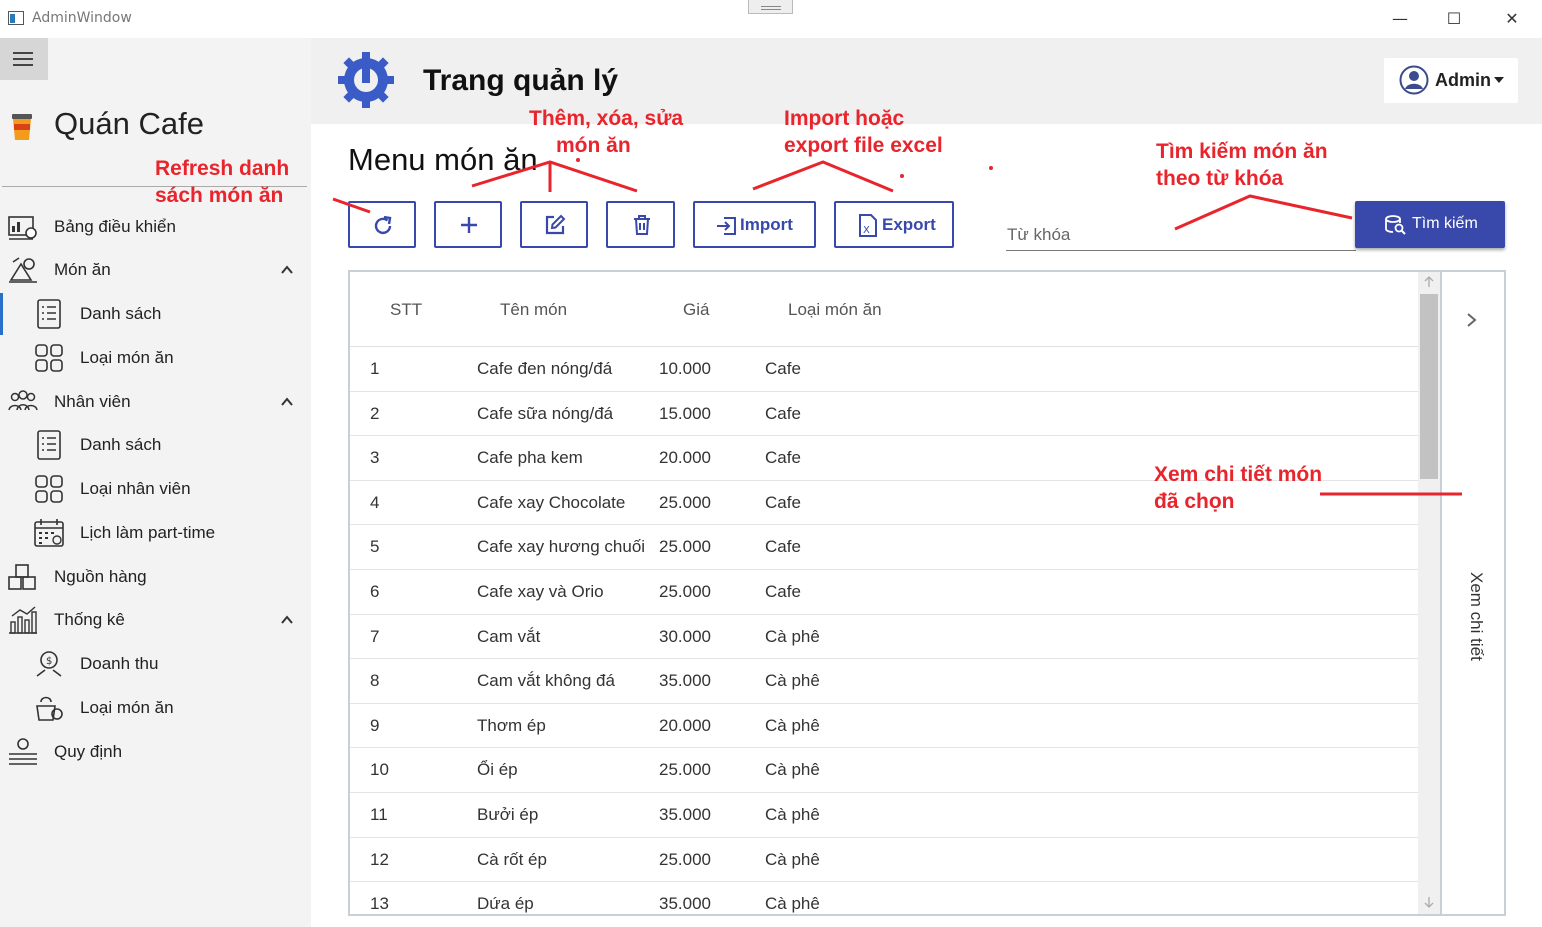  What do you see at coordinates (1472, 320) in the screenshot?
I see `chevron-right-icon` at bounding box center [1472, 320].